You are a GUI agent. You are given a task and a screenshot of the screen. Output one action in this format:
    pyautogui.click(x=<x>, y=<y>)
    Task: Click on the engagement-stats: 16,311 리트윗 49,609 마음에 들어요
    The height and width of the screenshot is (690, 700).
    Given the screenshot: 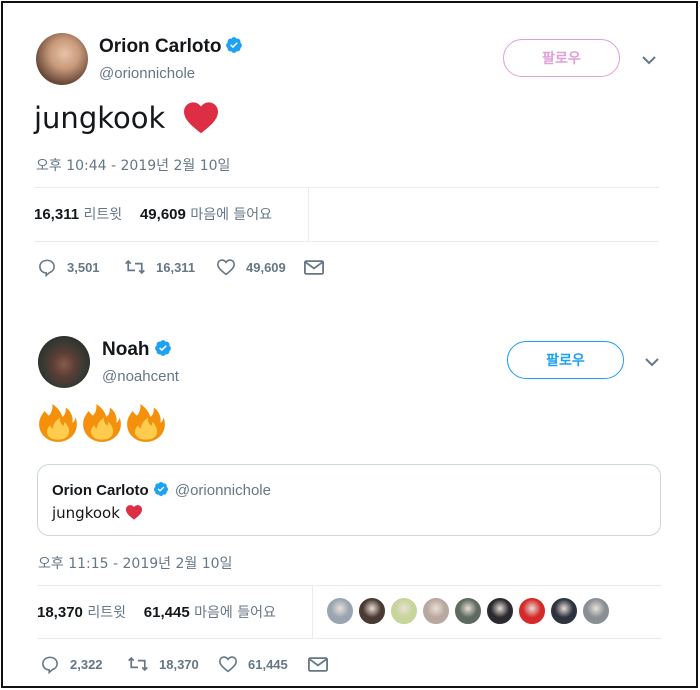 What is the action you would take?
    pyautogui.click(x=153, y=214)
    